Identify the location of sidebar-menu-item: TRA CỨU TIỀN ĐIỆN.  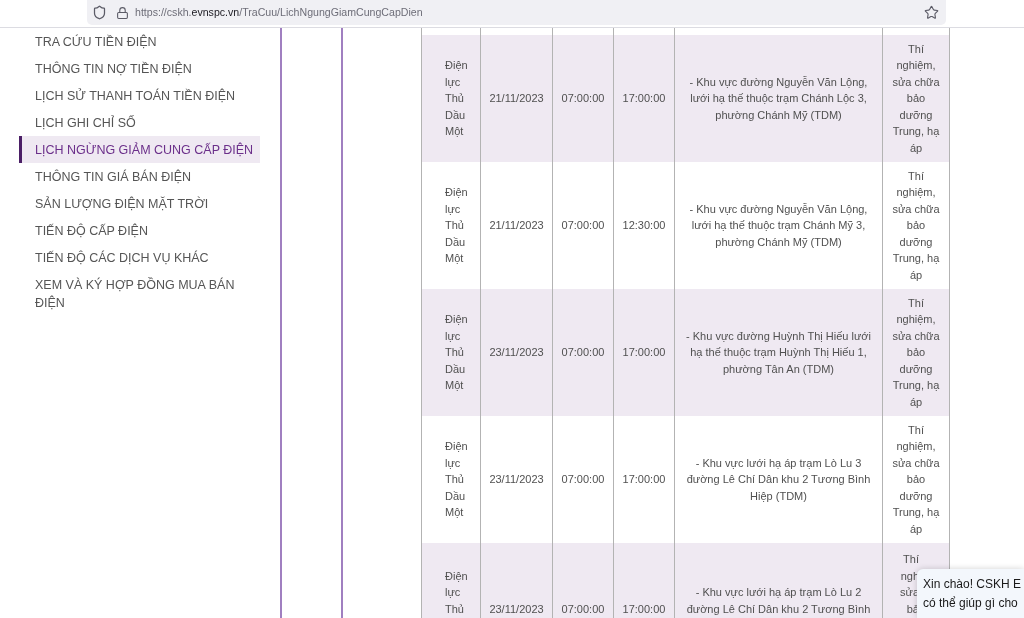
(139, 41).